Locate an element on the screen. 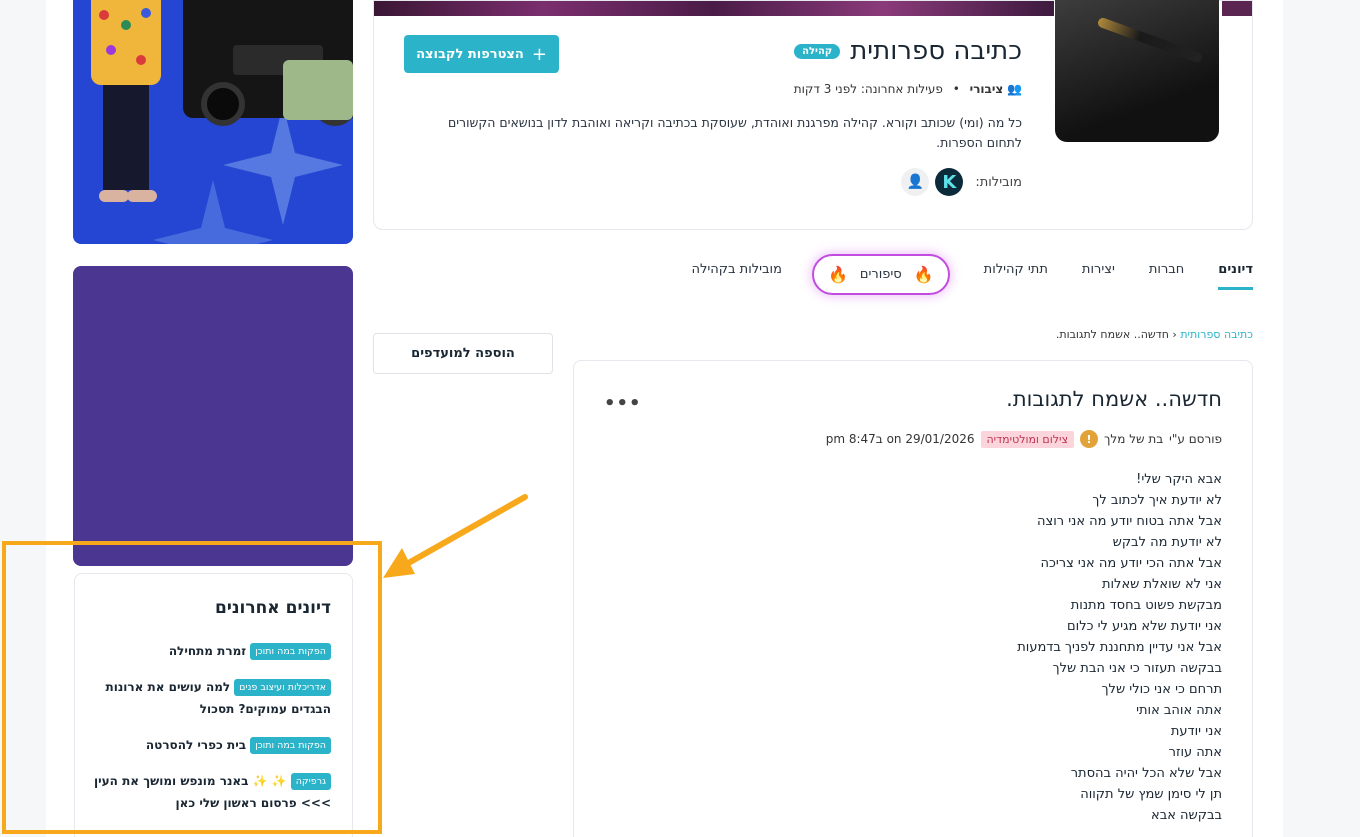 This screenshot has height=837, width=1360. post-line: תרחם כי אני כולי שלך is located at coordinates (1161, 689).